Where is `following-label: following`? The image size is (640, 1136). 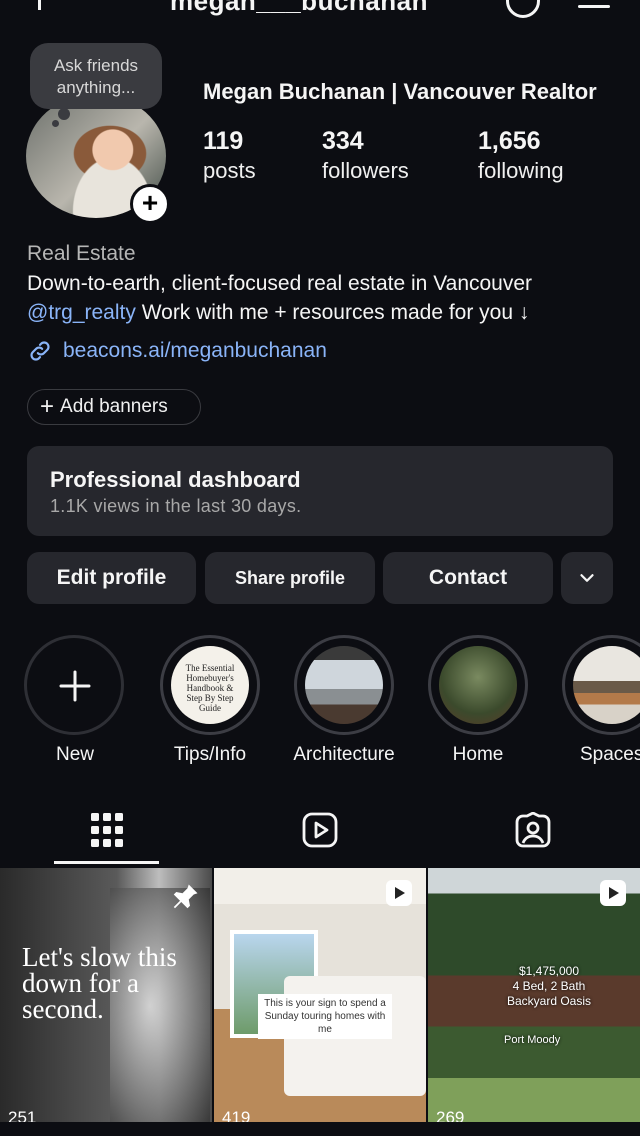 following-label: following is located at coordinates (521, 170).